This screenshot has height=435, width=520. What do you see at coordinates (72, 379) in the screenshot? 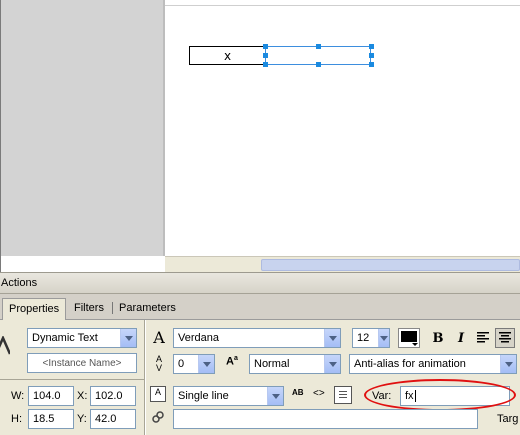
I see `panel-divider-horizontal` at bounding box center [72, 379].